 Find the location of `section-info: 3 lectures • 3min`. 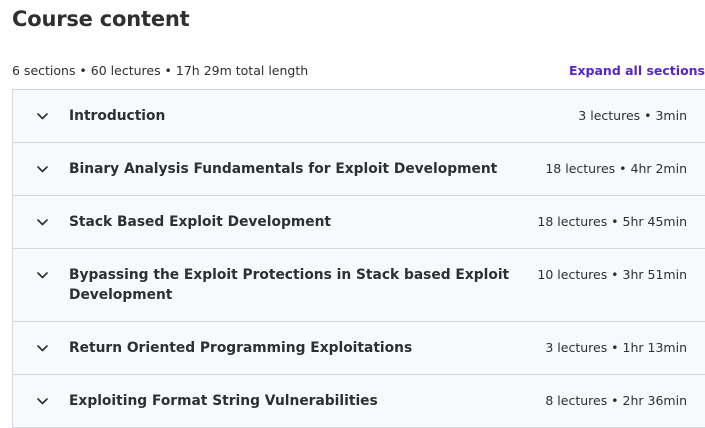

section-info: 3 lectures • 3min is located at coordinates (632, 115).